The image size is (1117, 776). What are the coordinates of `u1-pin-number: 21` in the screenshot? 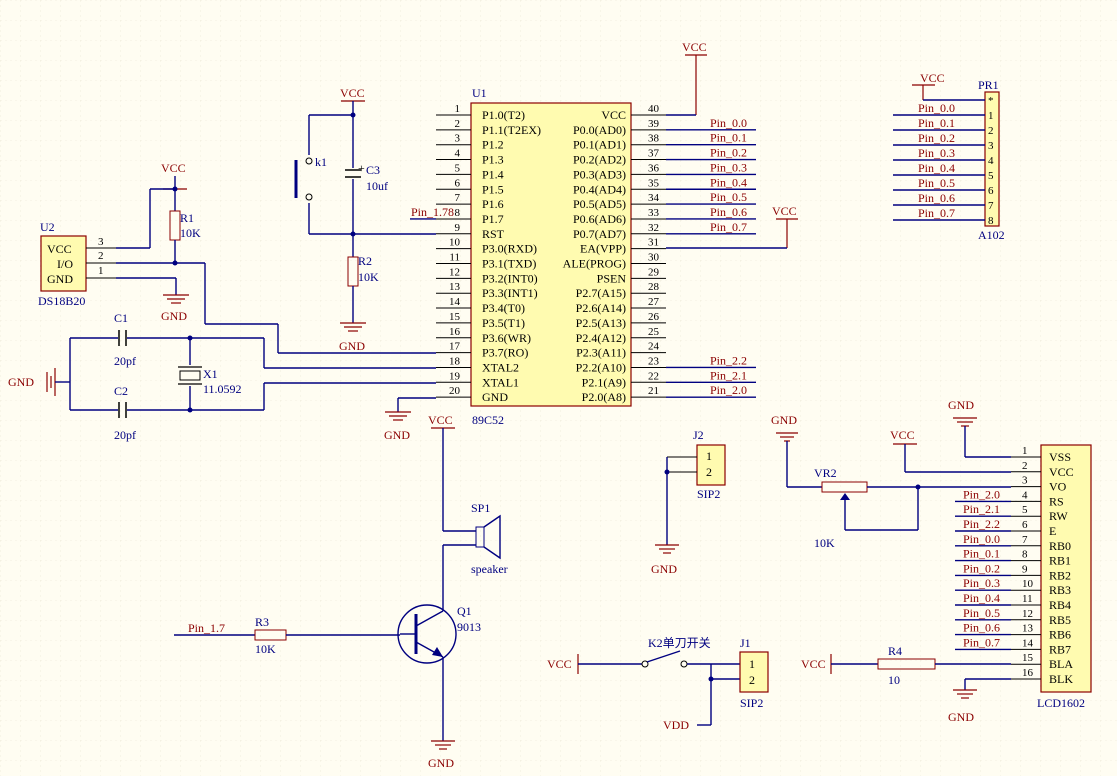 It's located at (653, 391).